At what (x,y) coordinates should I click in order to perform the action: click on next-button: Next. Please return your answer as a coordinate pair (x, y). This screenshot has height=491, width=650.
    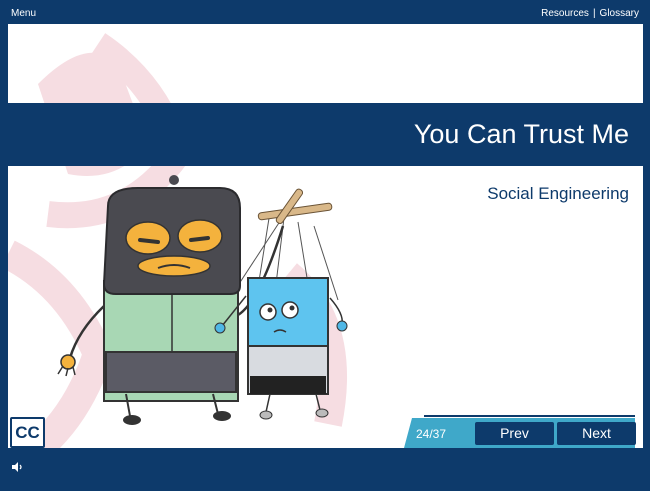
    Looking at the image, I should click on (596, 433).